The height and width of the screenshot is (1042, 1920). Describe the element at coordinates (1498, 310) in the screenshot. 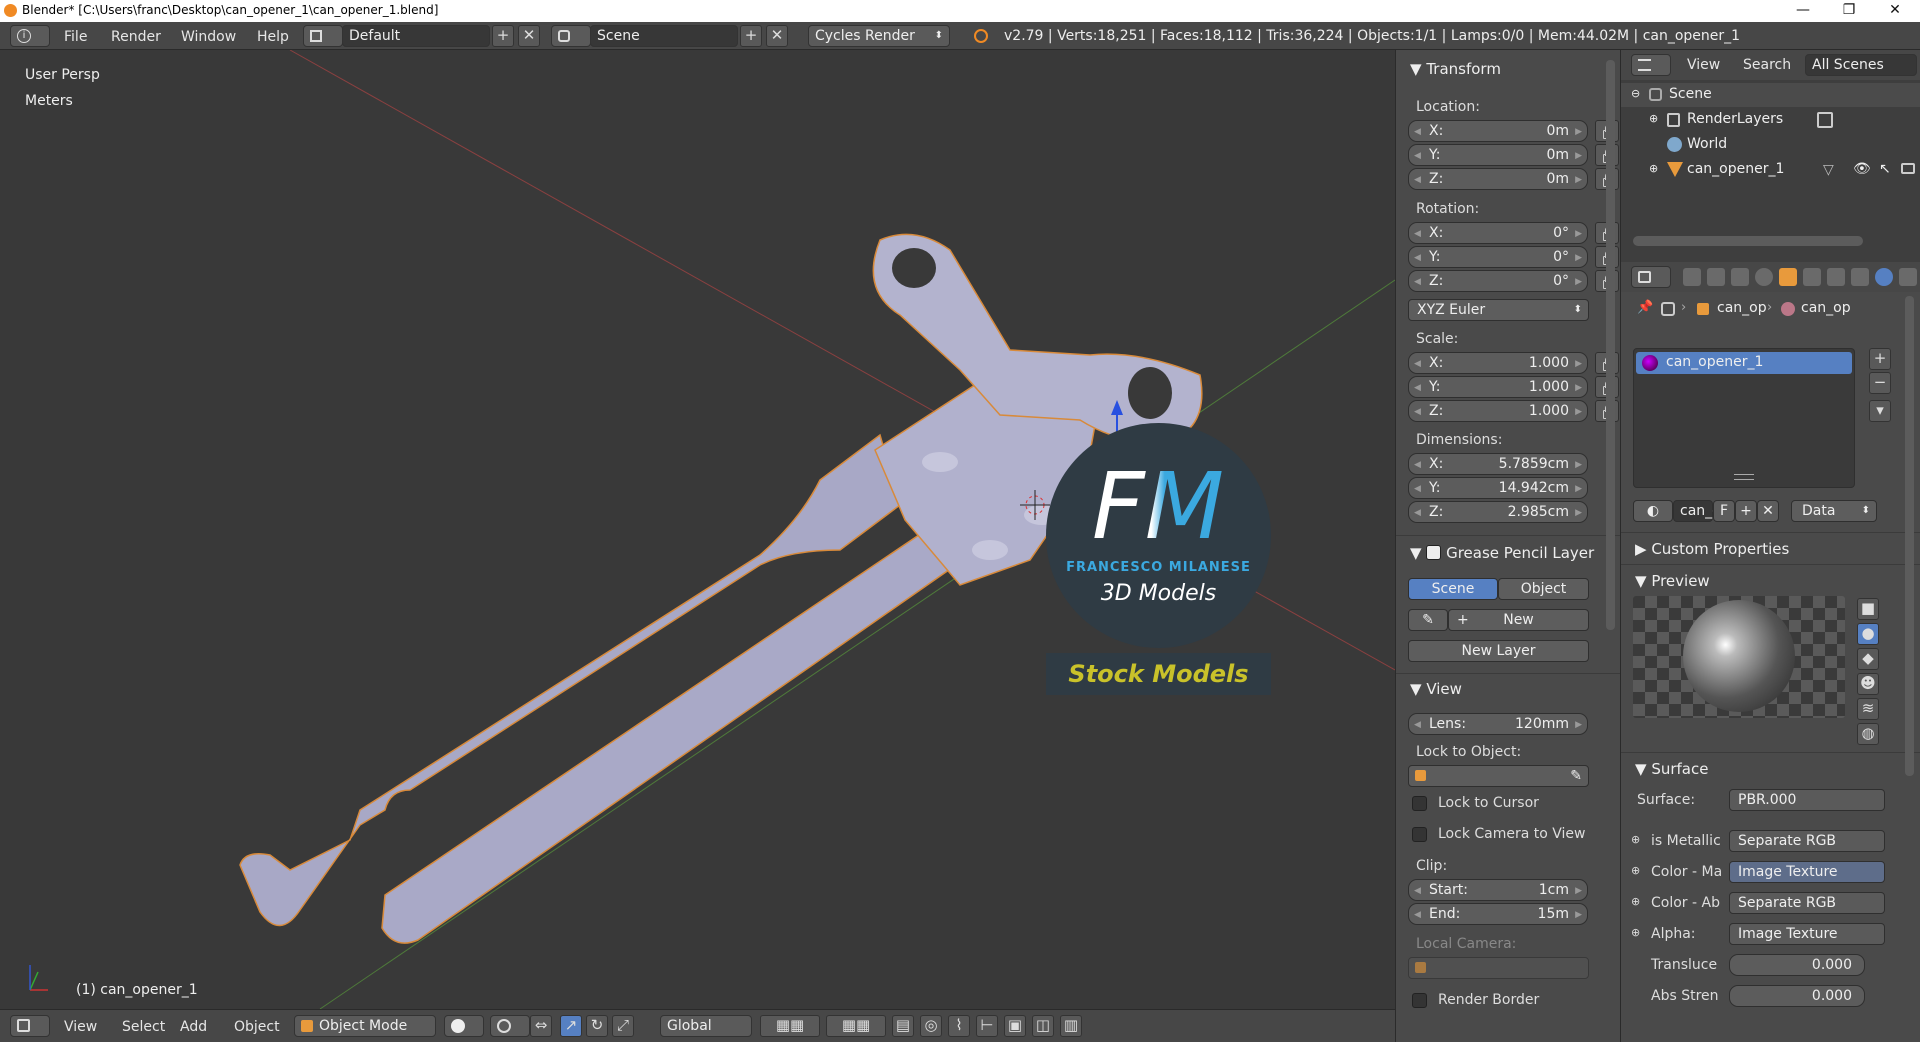

I see `rotation-mode-dropdown: XYZ Euler ⬍` at that location.